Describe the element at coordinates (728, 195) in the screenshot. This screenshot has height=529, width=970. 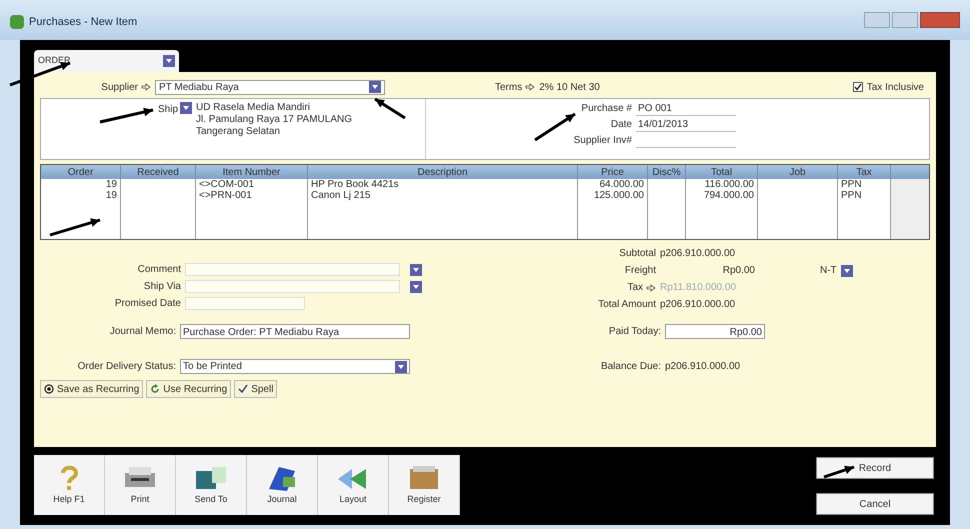
I see `table-cell-text: 794.000.00` at that location.